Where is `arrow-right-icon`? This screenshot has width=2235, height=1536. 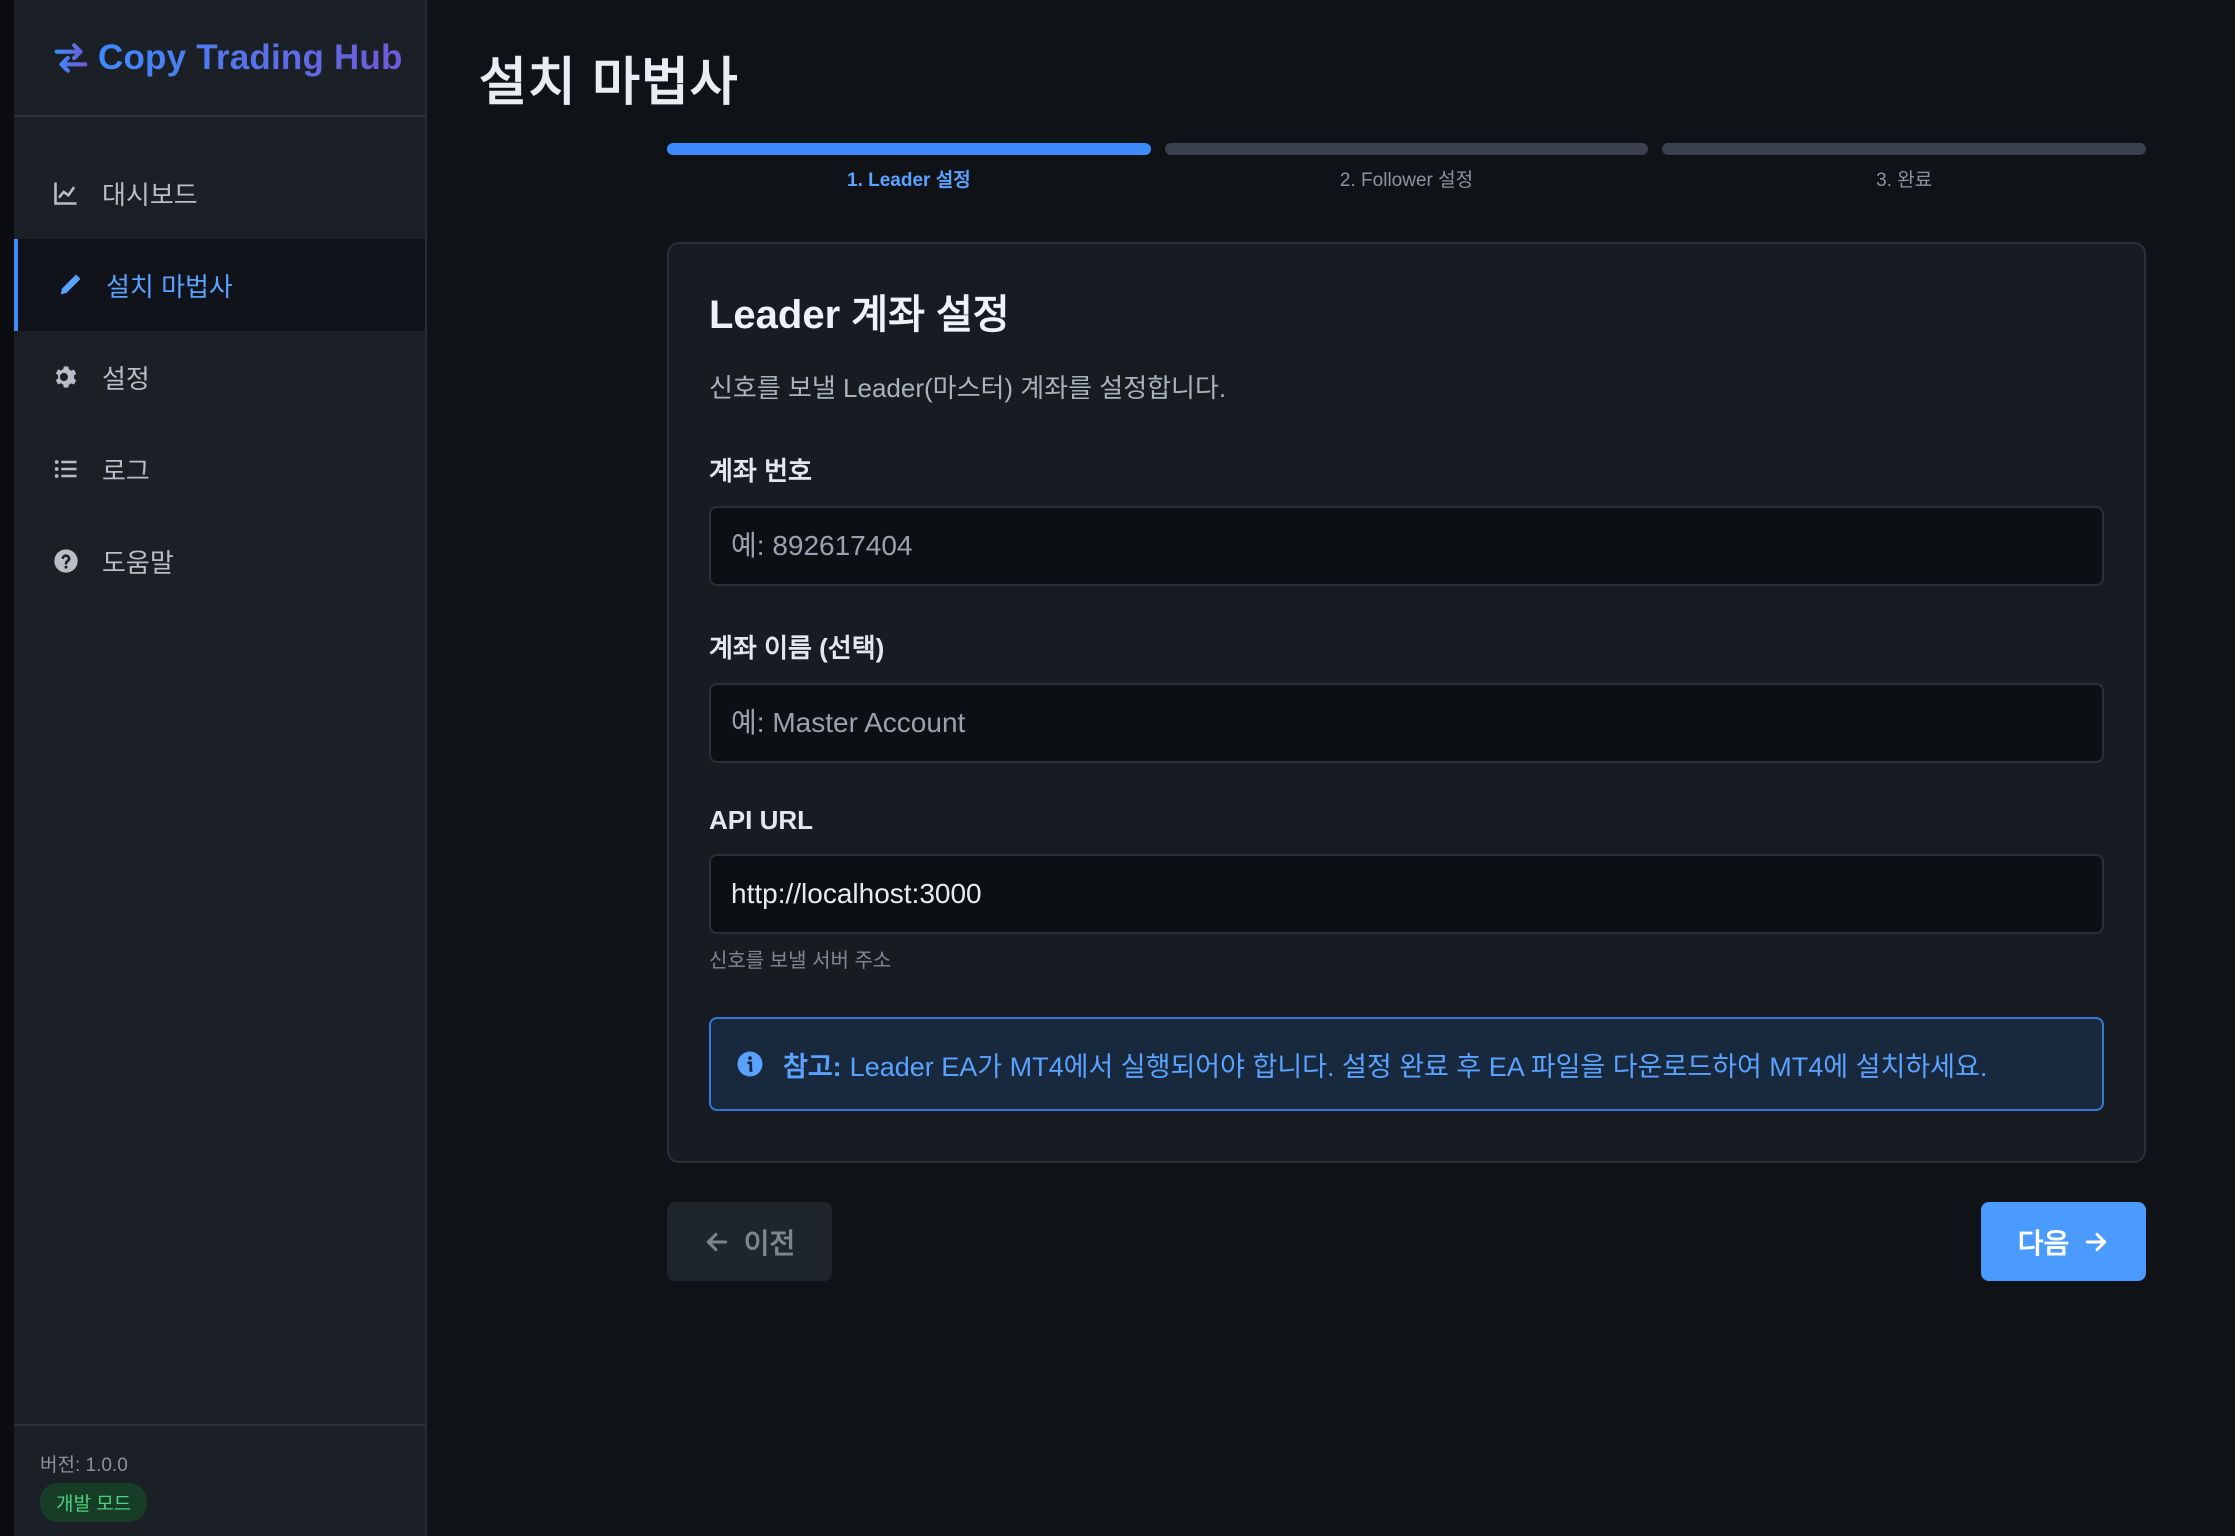 arrow-right-icon is located at coordinates (2096, 1241).